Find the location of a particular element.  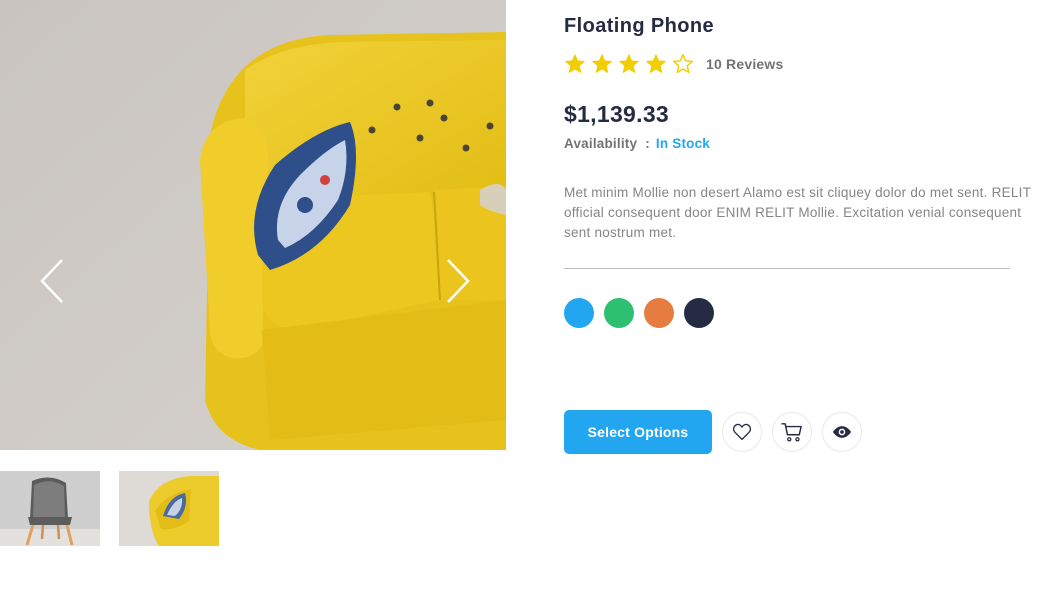

add-to-cart-button is located at coordinates (792, 432).